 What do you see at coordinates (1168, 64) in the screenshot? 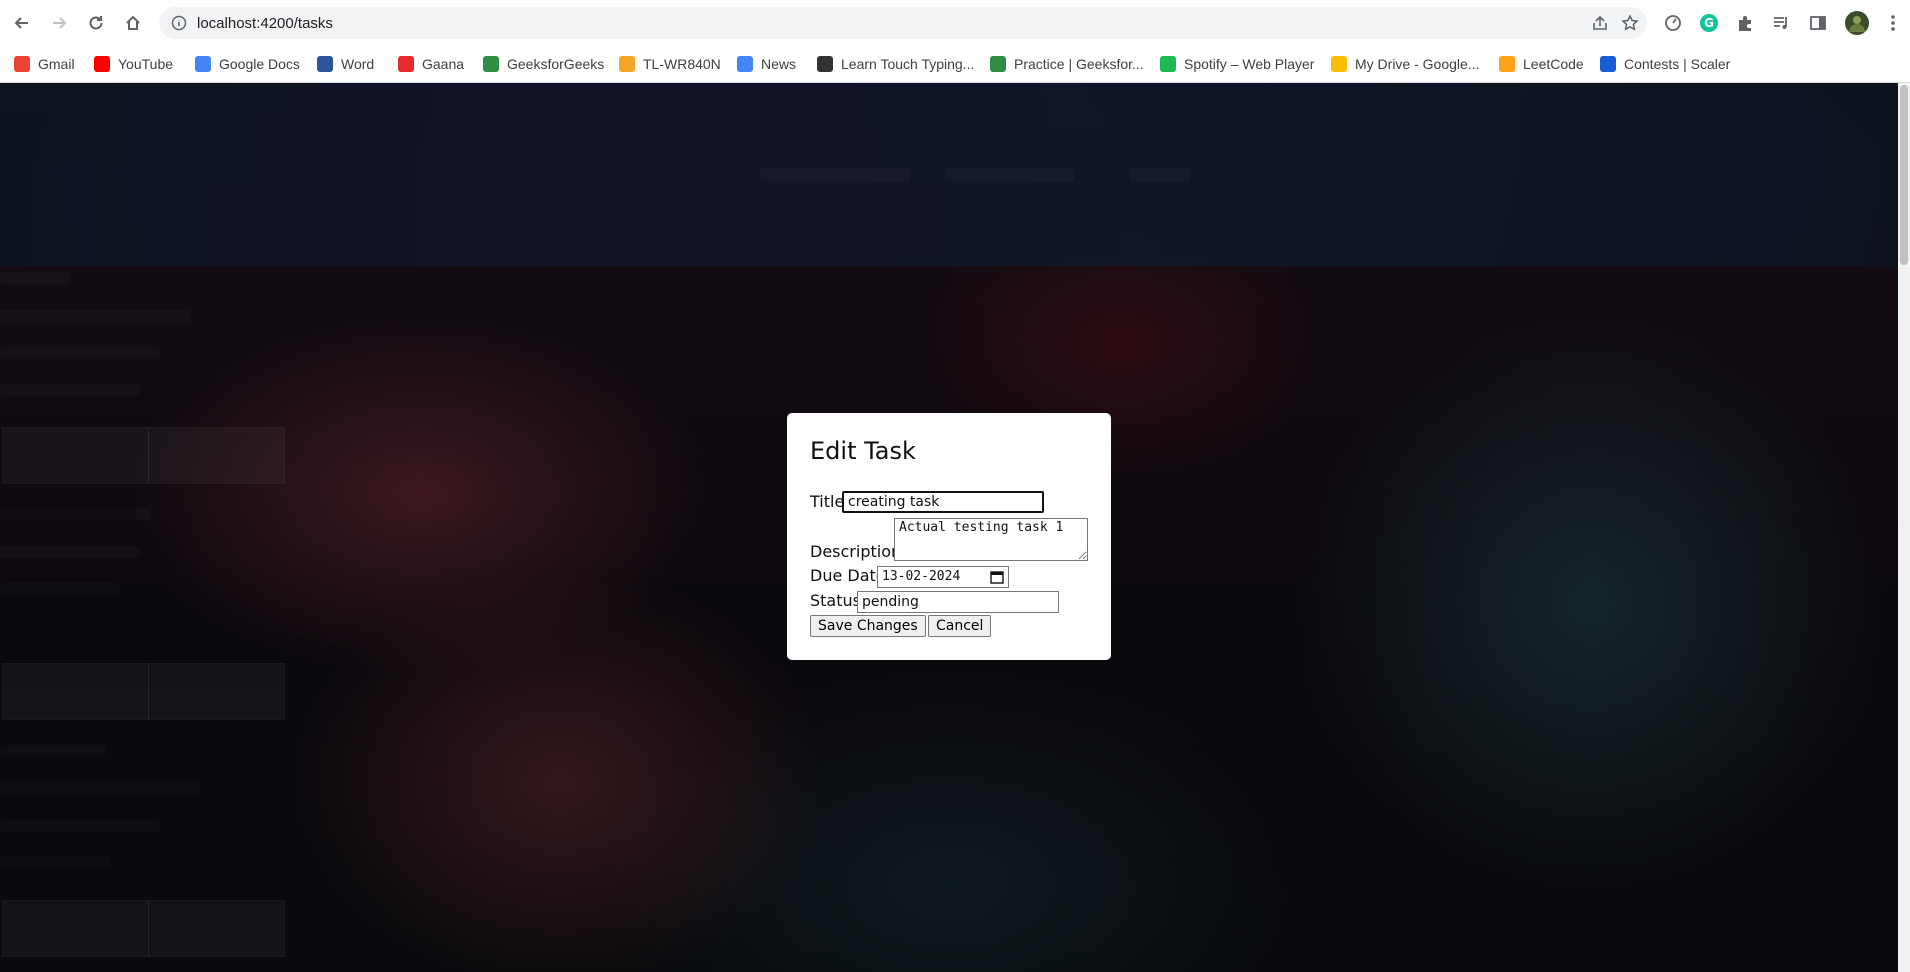
I see `spotify-icon` at bounding box center [1168, 64].